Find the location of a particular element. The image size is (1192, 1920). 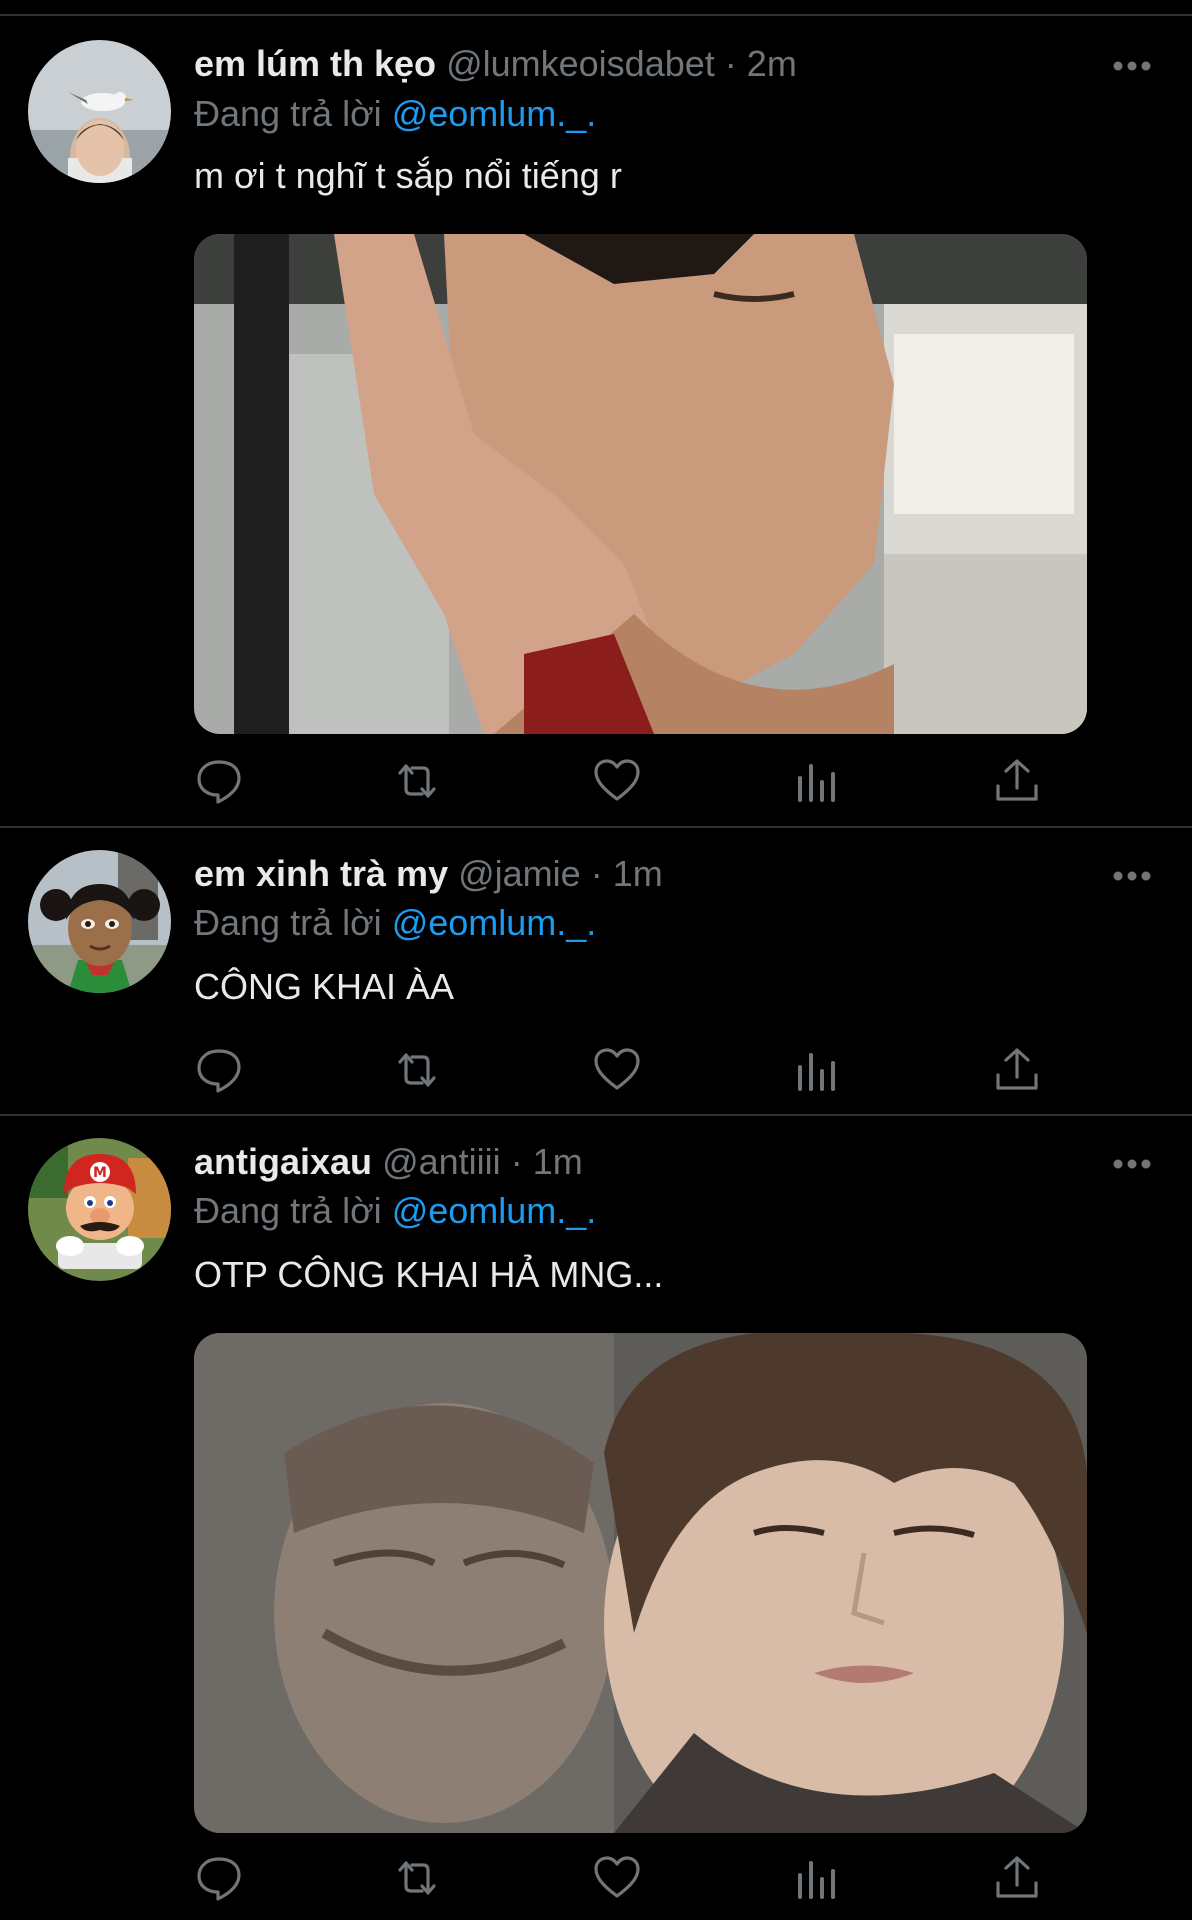

timestamp: 2m is located at coordinates (772, 63).